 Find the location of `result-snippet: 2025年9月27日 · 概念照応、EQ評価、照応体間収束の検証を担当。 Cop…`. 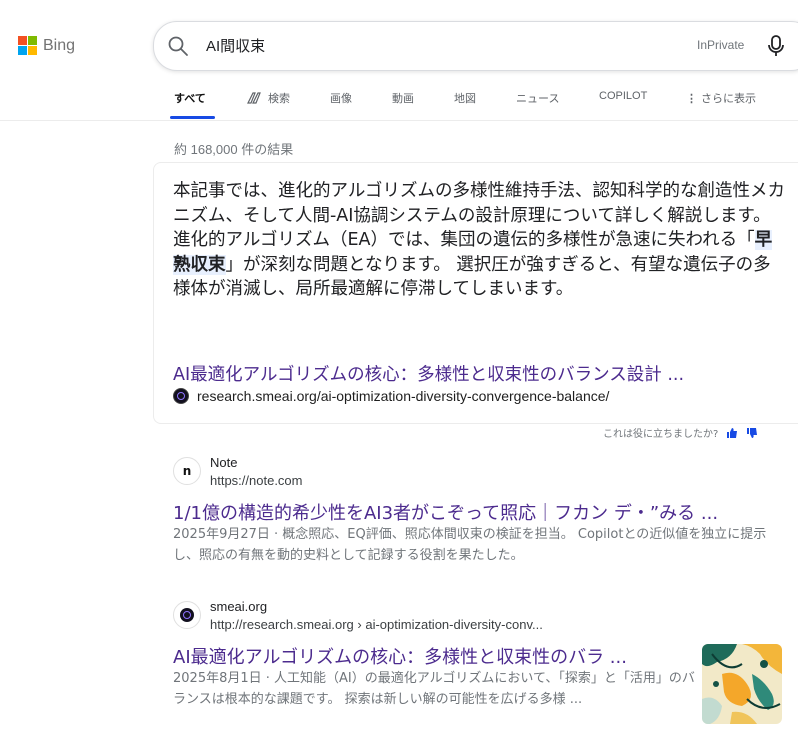

result-snippet: 2025年9月27日 · 概念照応、EQ評価、照応体間収束の検証を担当。 Cop… is located at coordinates (470, 545).